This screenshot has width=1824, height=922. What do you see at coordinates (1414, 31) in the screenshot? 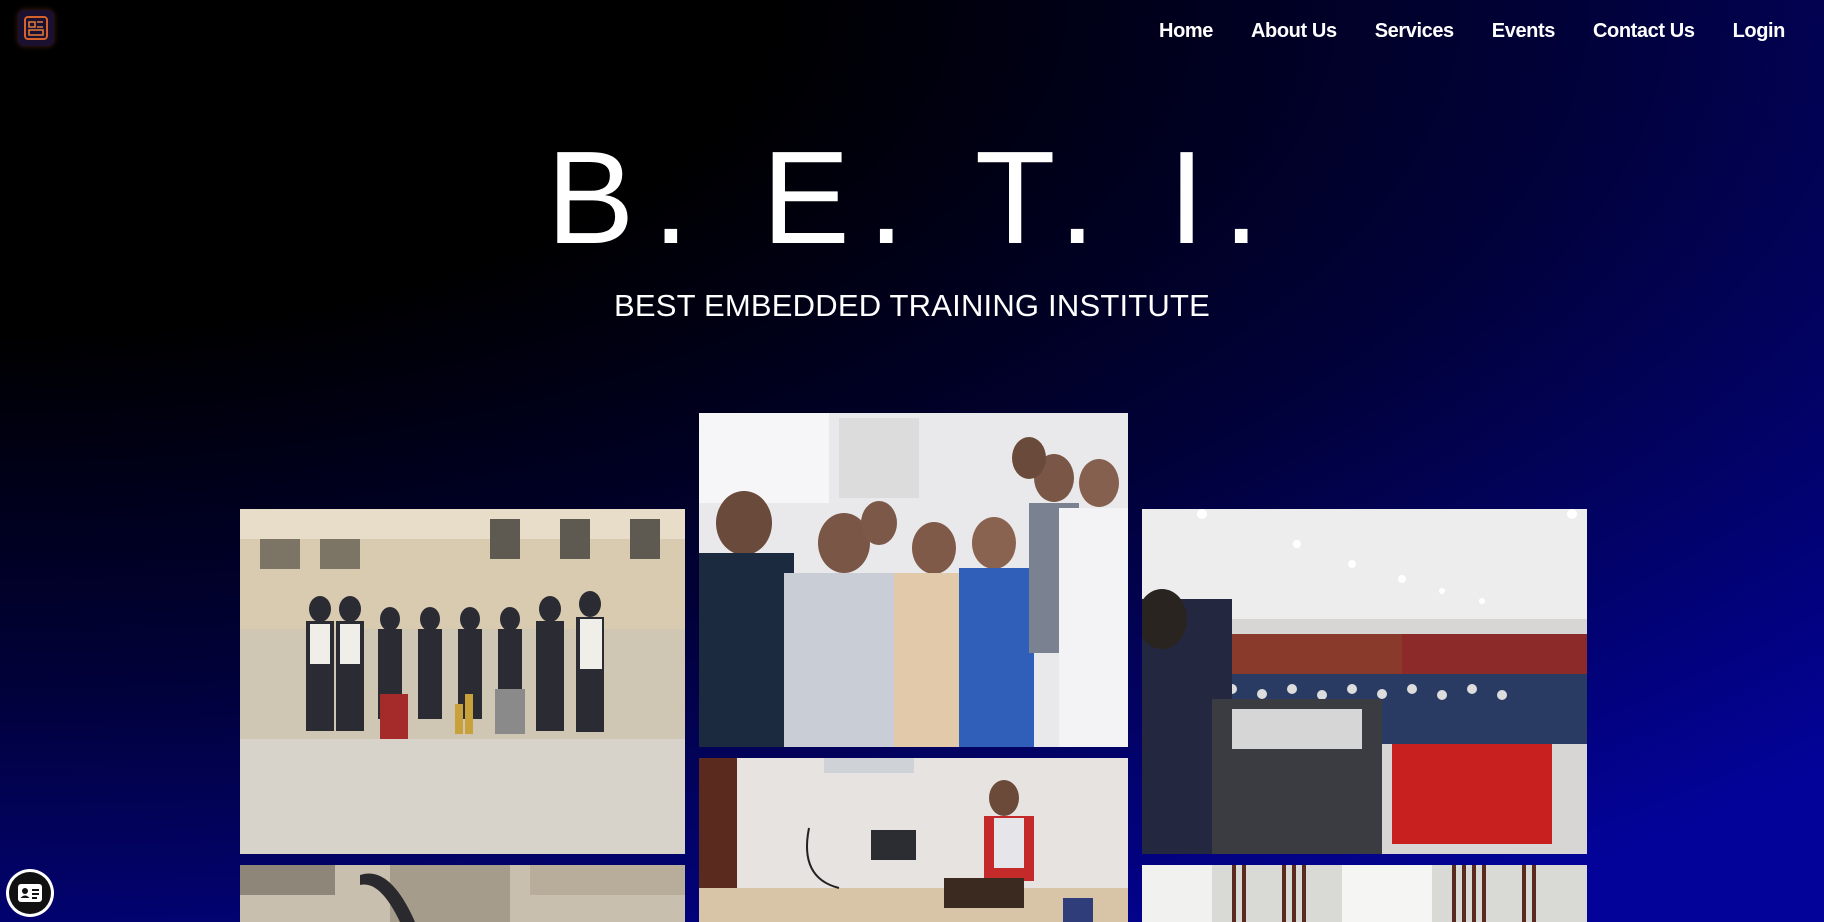
I see `nav-services-link: Services` at bounding box center [1414, 31].